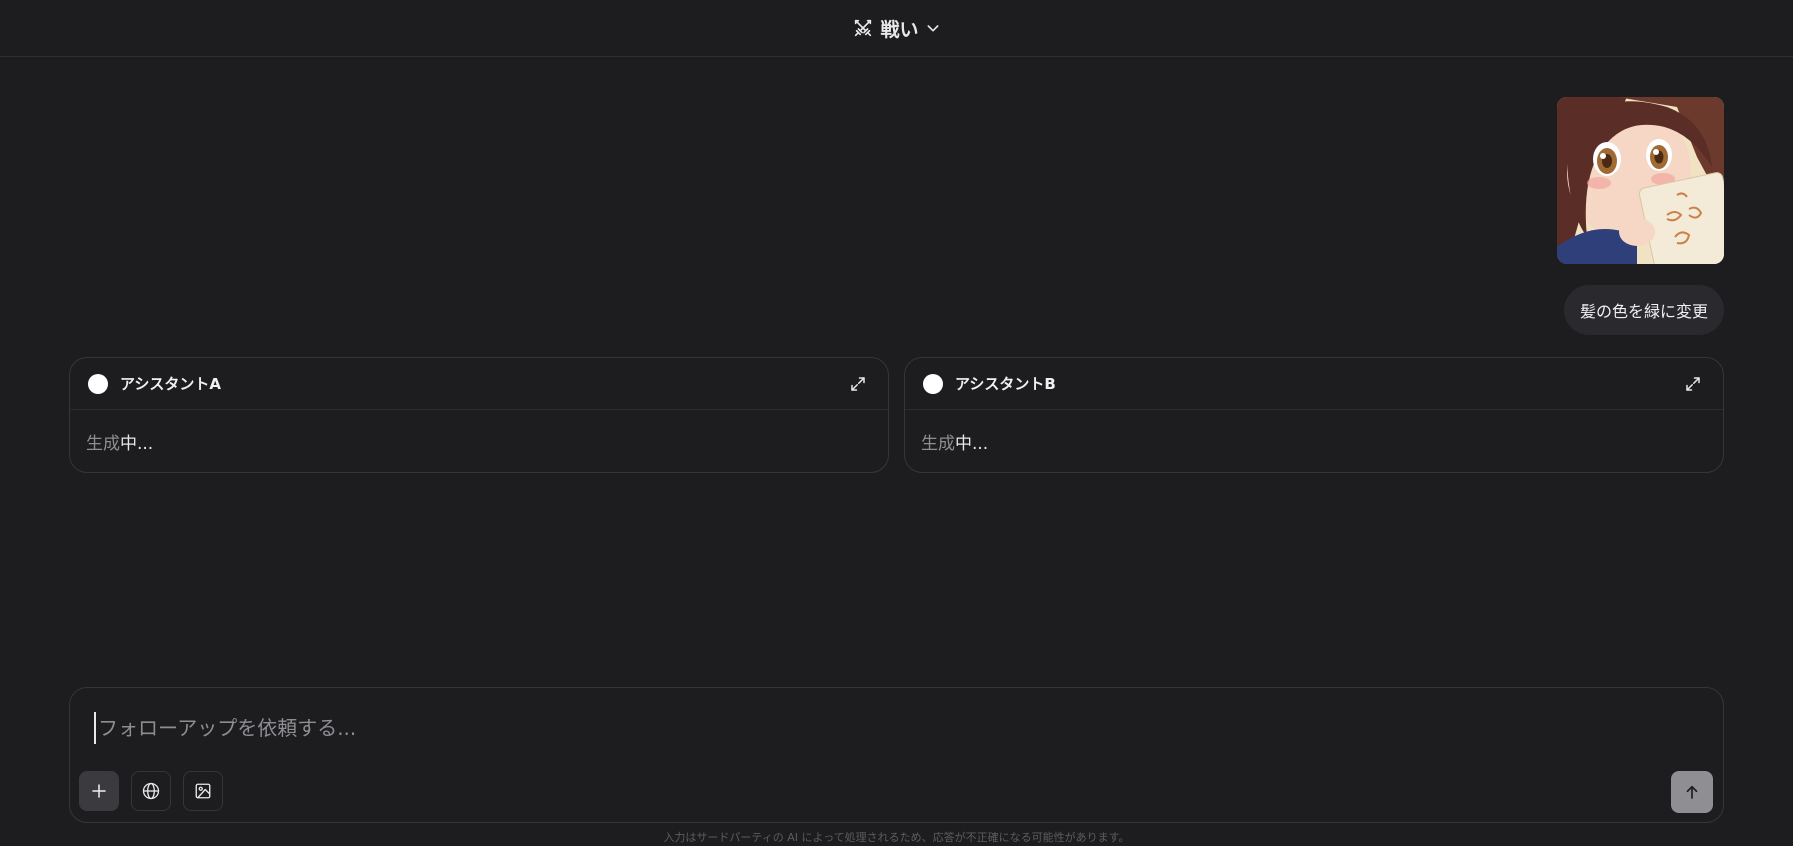 This screenshot has width=1793, height=846. What do you see at coordinates (899, 29) in the screenshot?
I see `mode-label: 戦い` at bounding box center [899, 29].